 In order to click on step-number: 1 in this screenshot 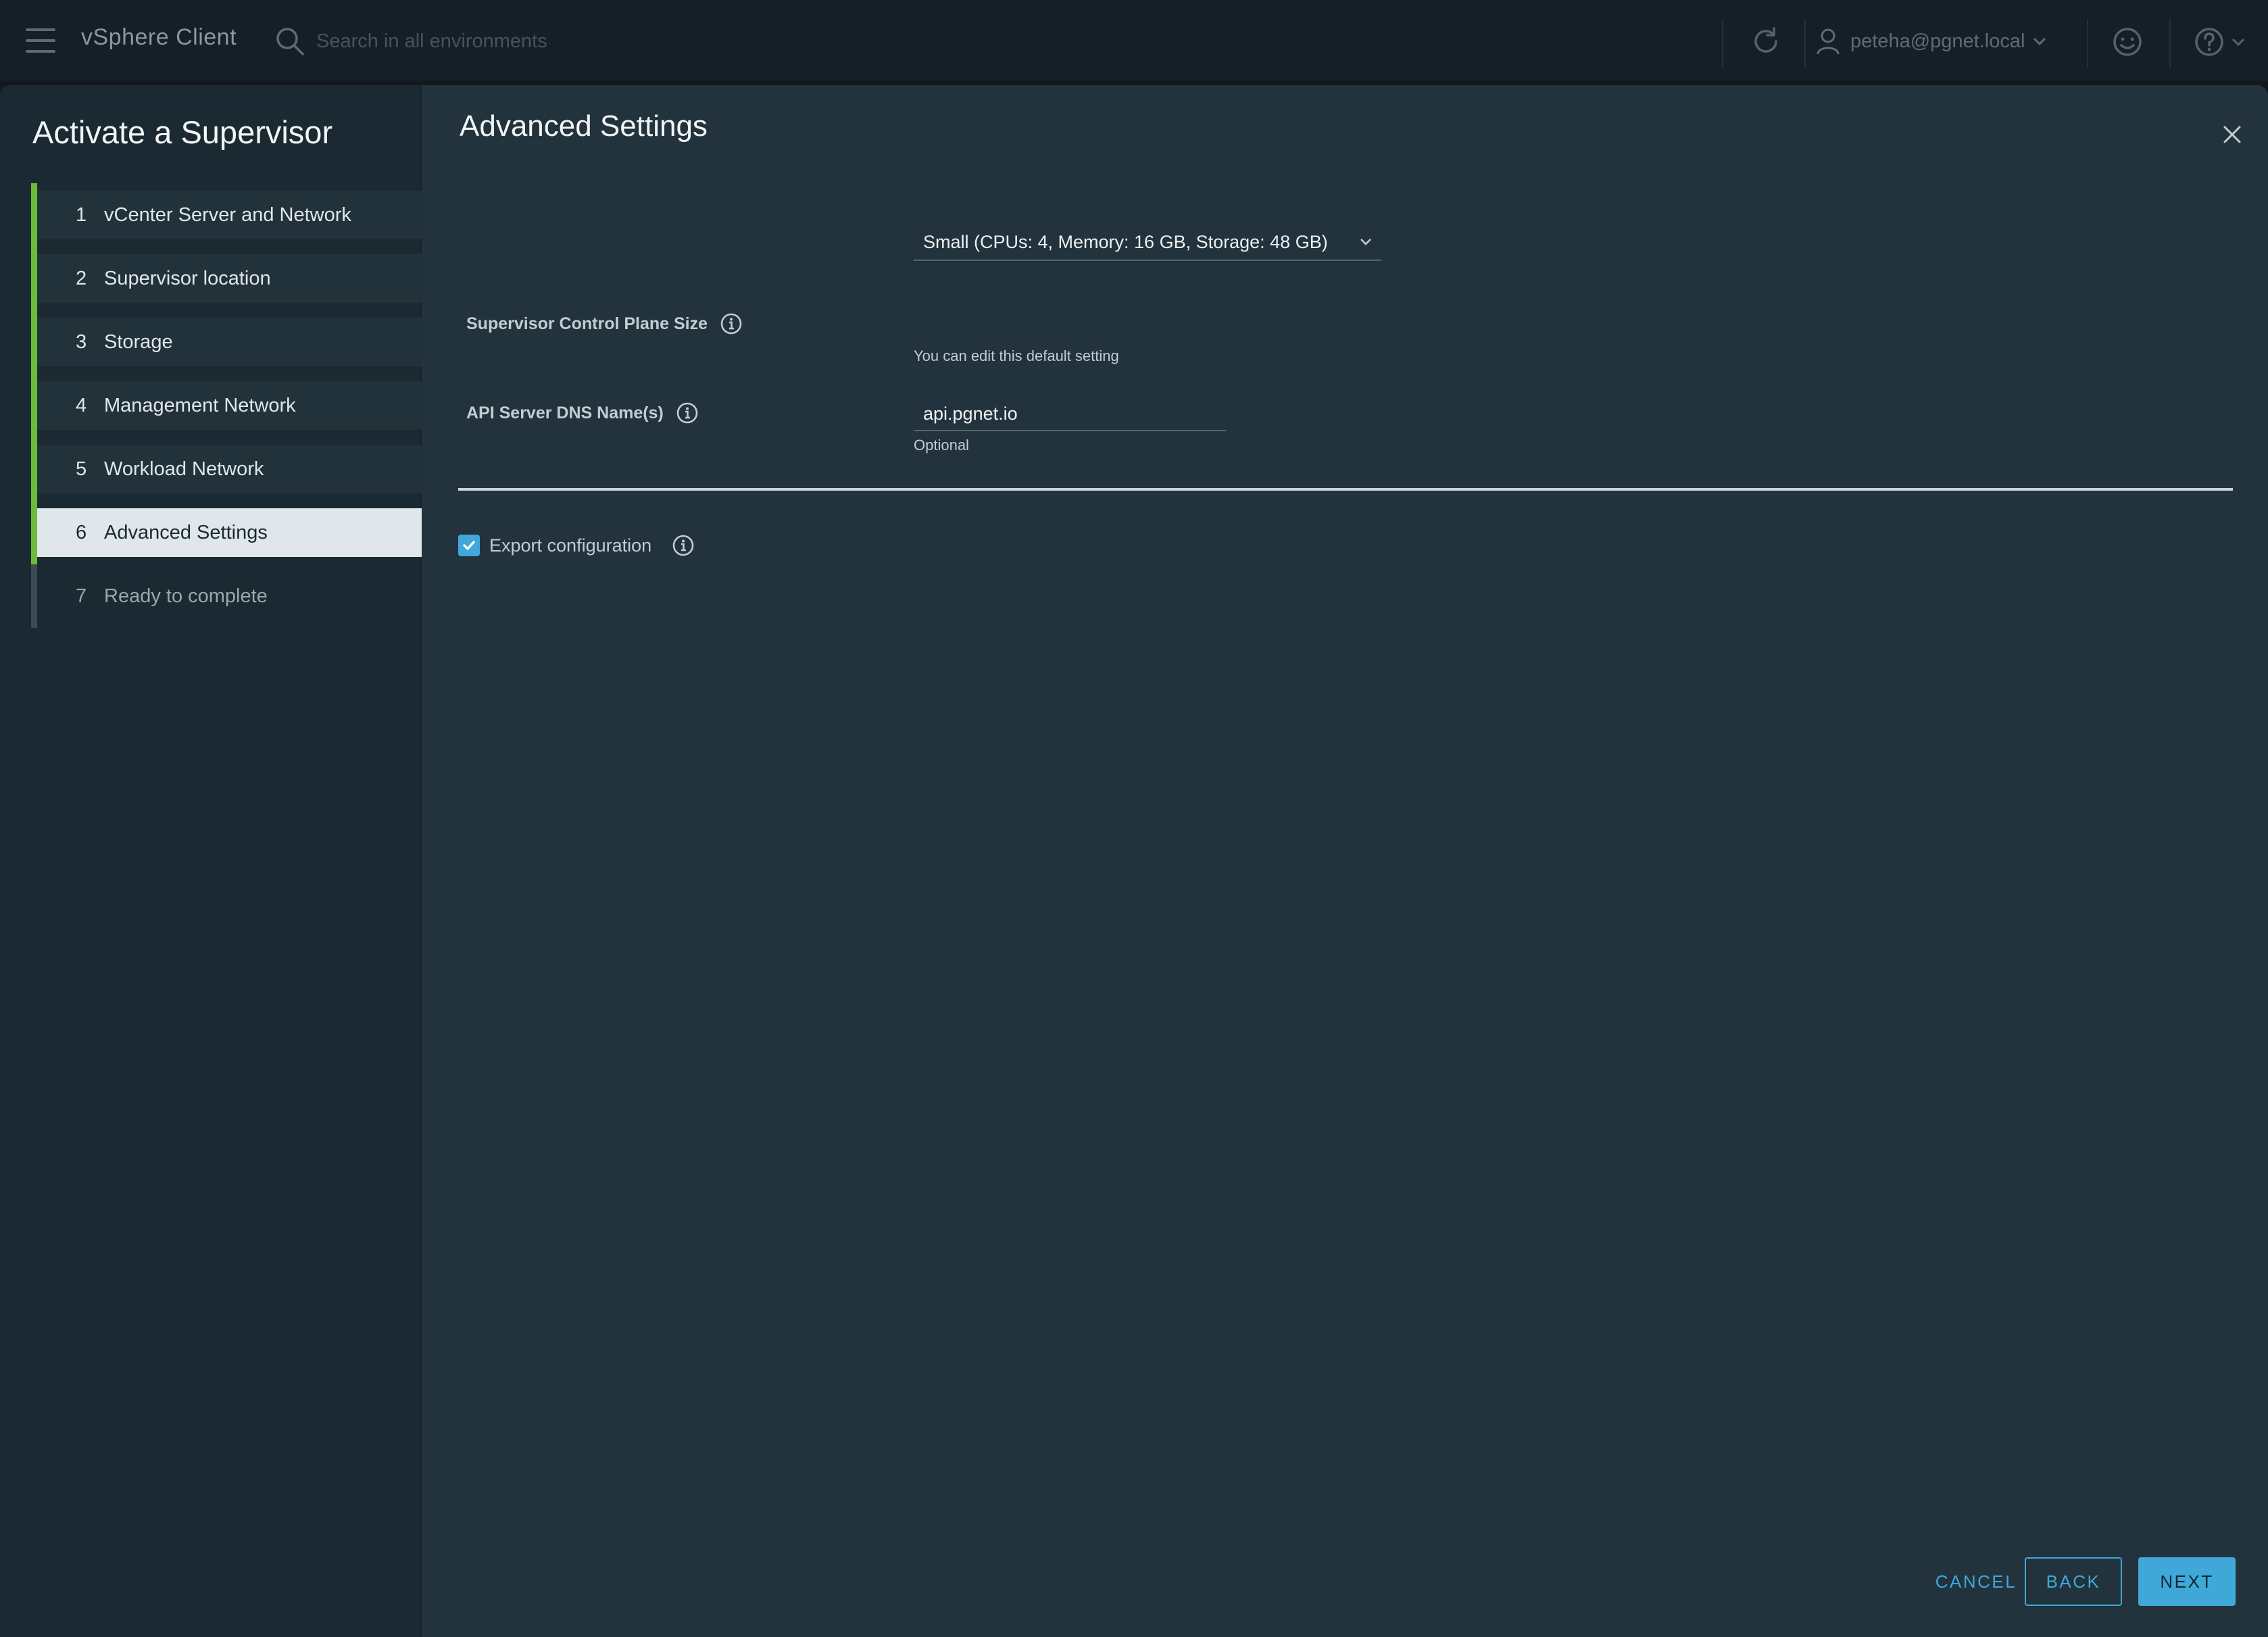, I will do `click(81, 214)`.